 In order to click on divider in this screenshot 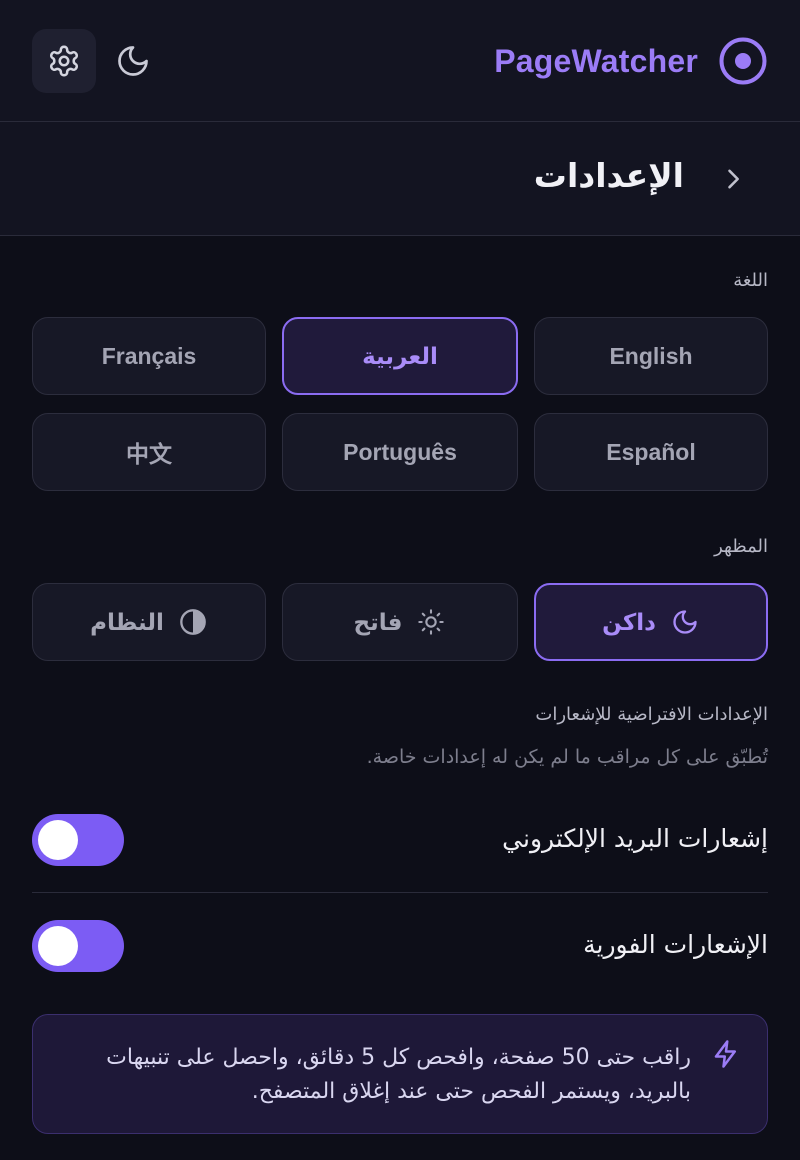, I will do `click(400, 892)`.